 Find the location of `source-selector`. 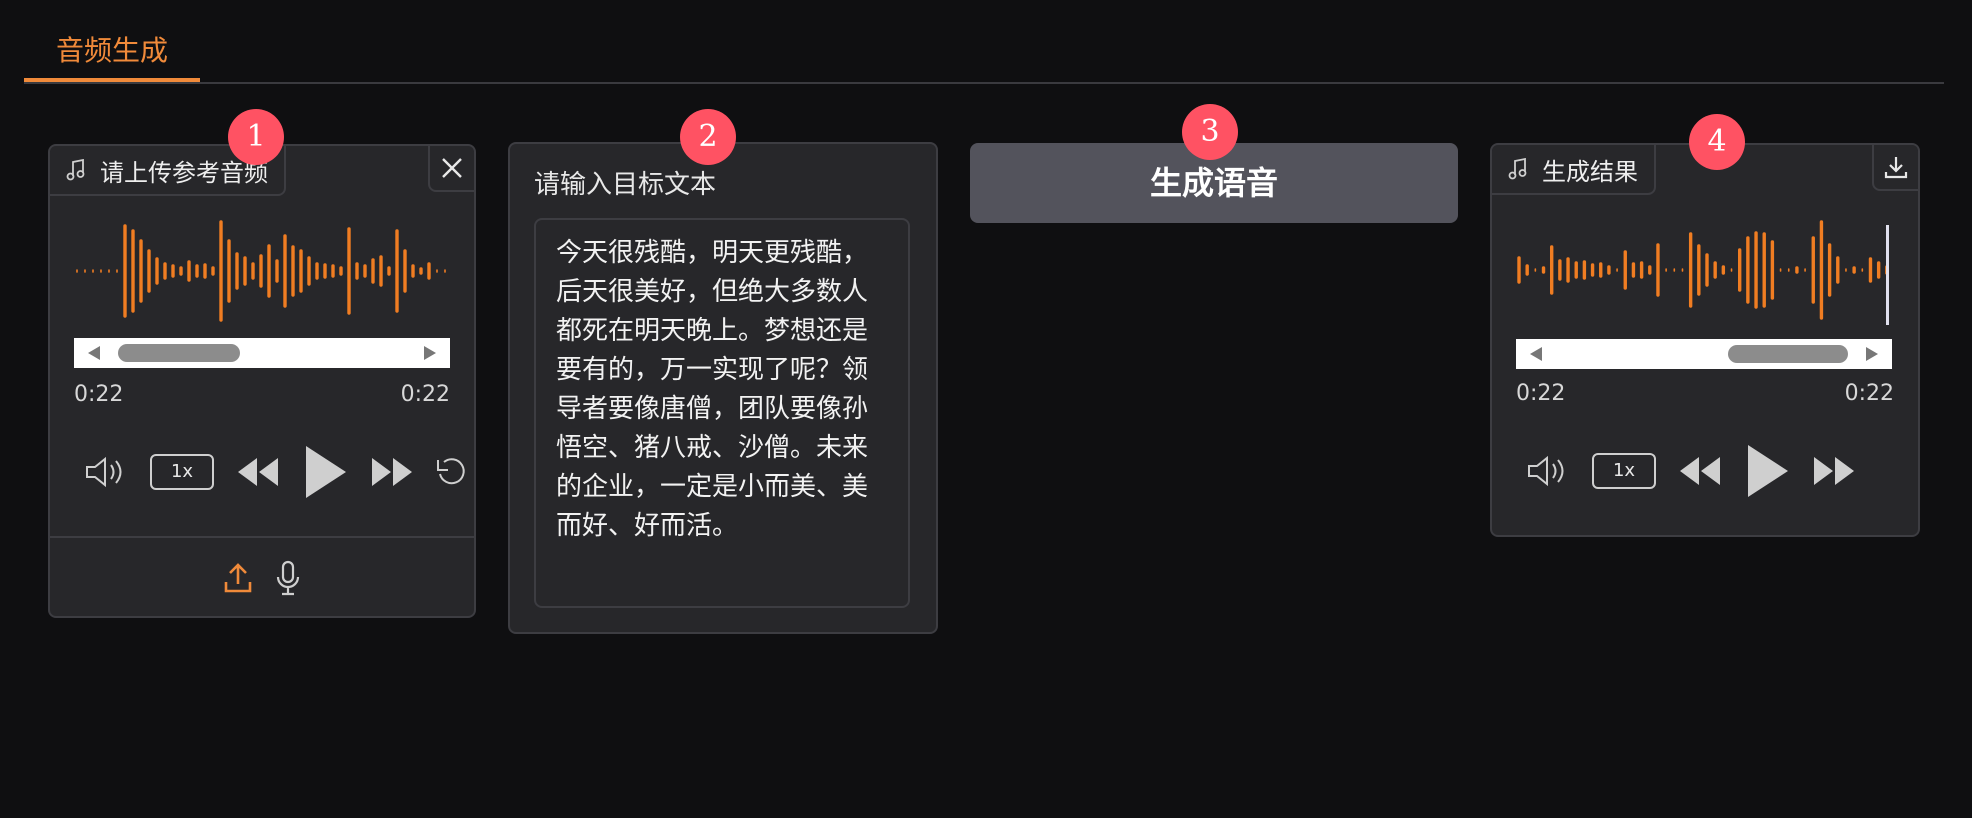

source-selector is located at coordinates (262, 577).